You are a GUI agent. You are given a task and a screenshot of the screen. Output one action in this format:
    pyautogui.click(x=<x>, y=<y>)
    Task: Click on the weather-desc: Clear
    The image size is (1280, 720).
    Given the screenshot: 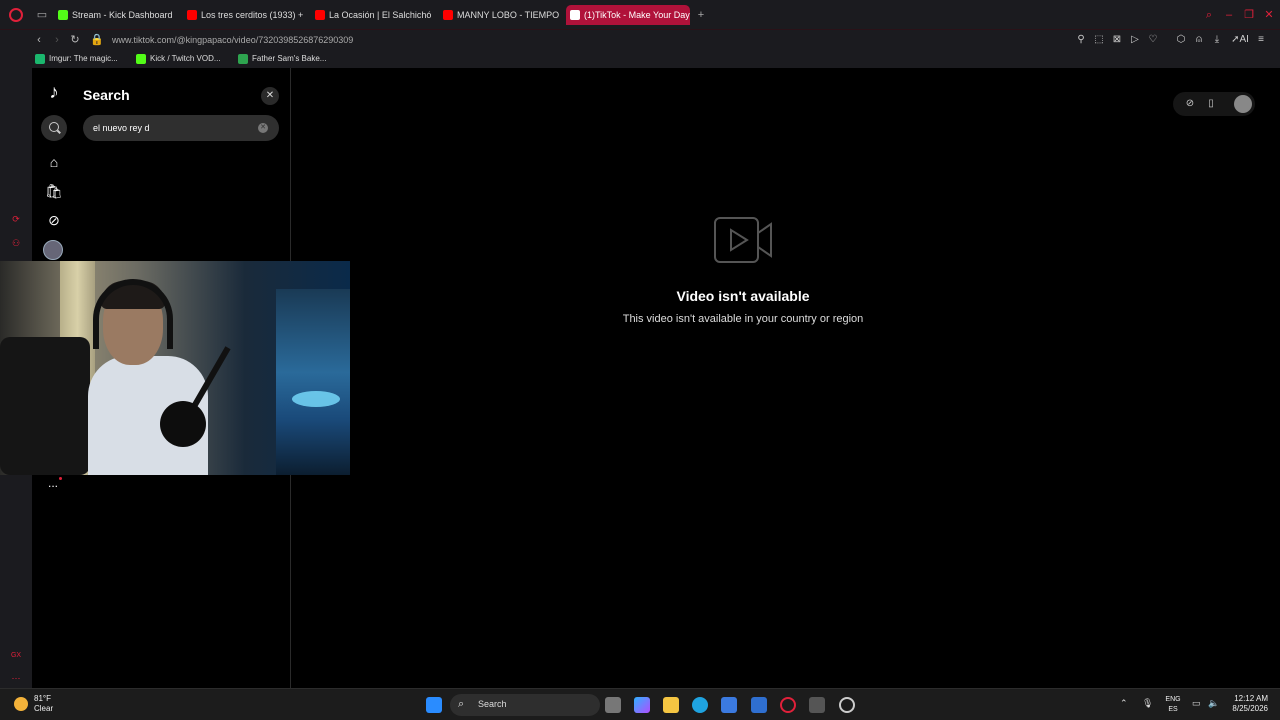 What is the action you would take?
    pyautogui.click(x=44, y=708)
    